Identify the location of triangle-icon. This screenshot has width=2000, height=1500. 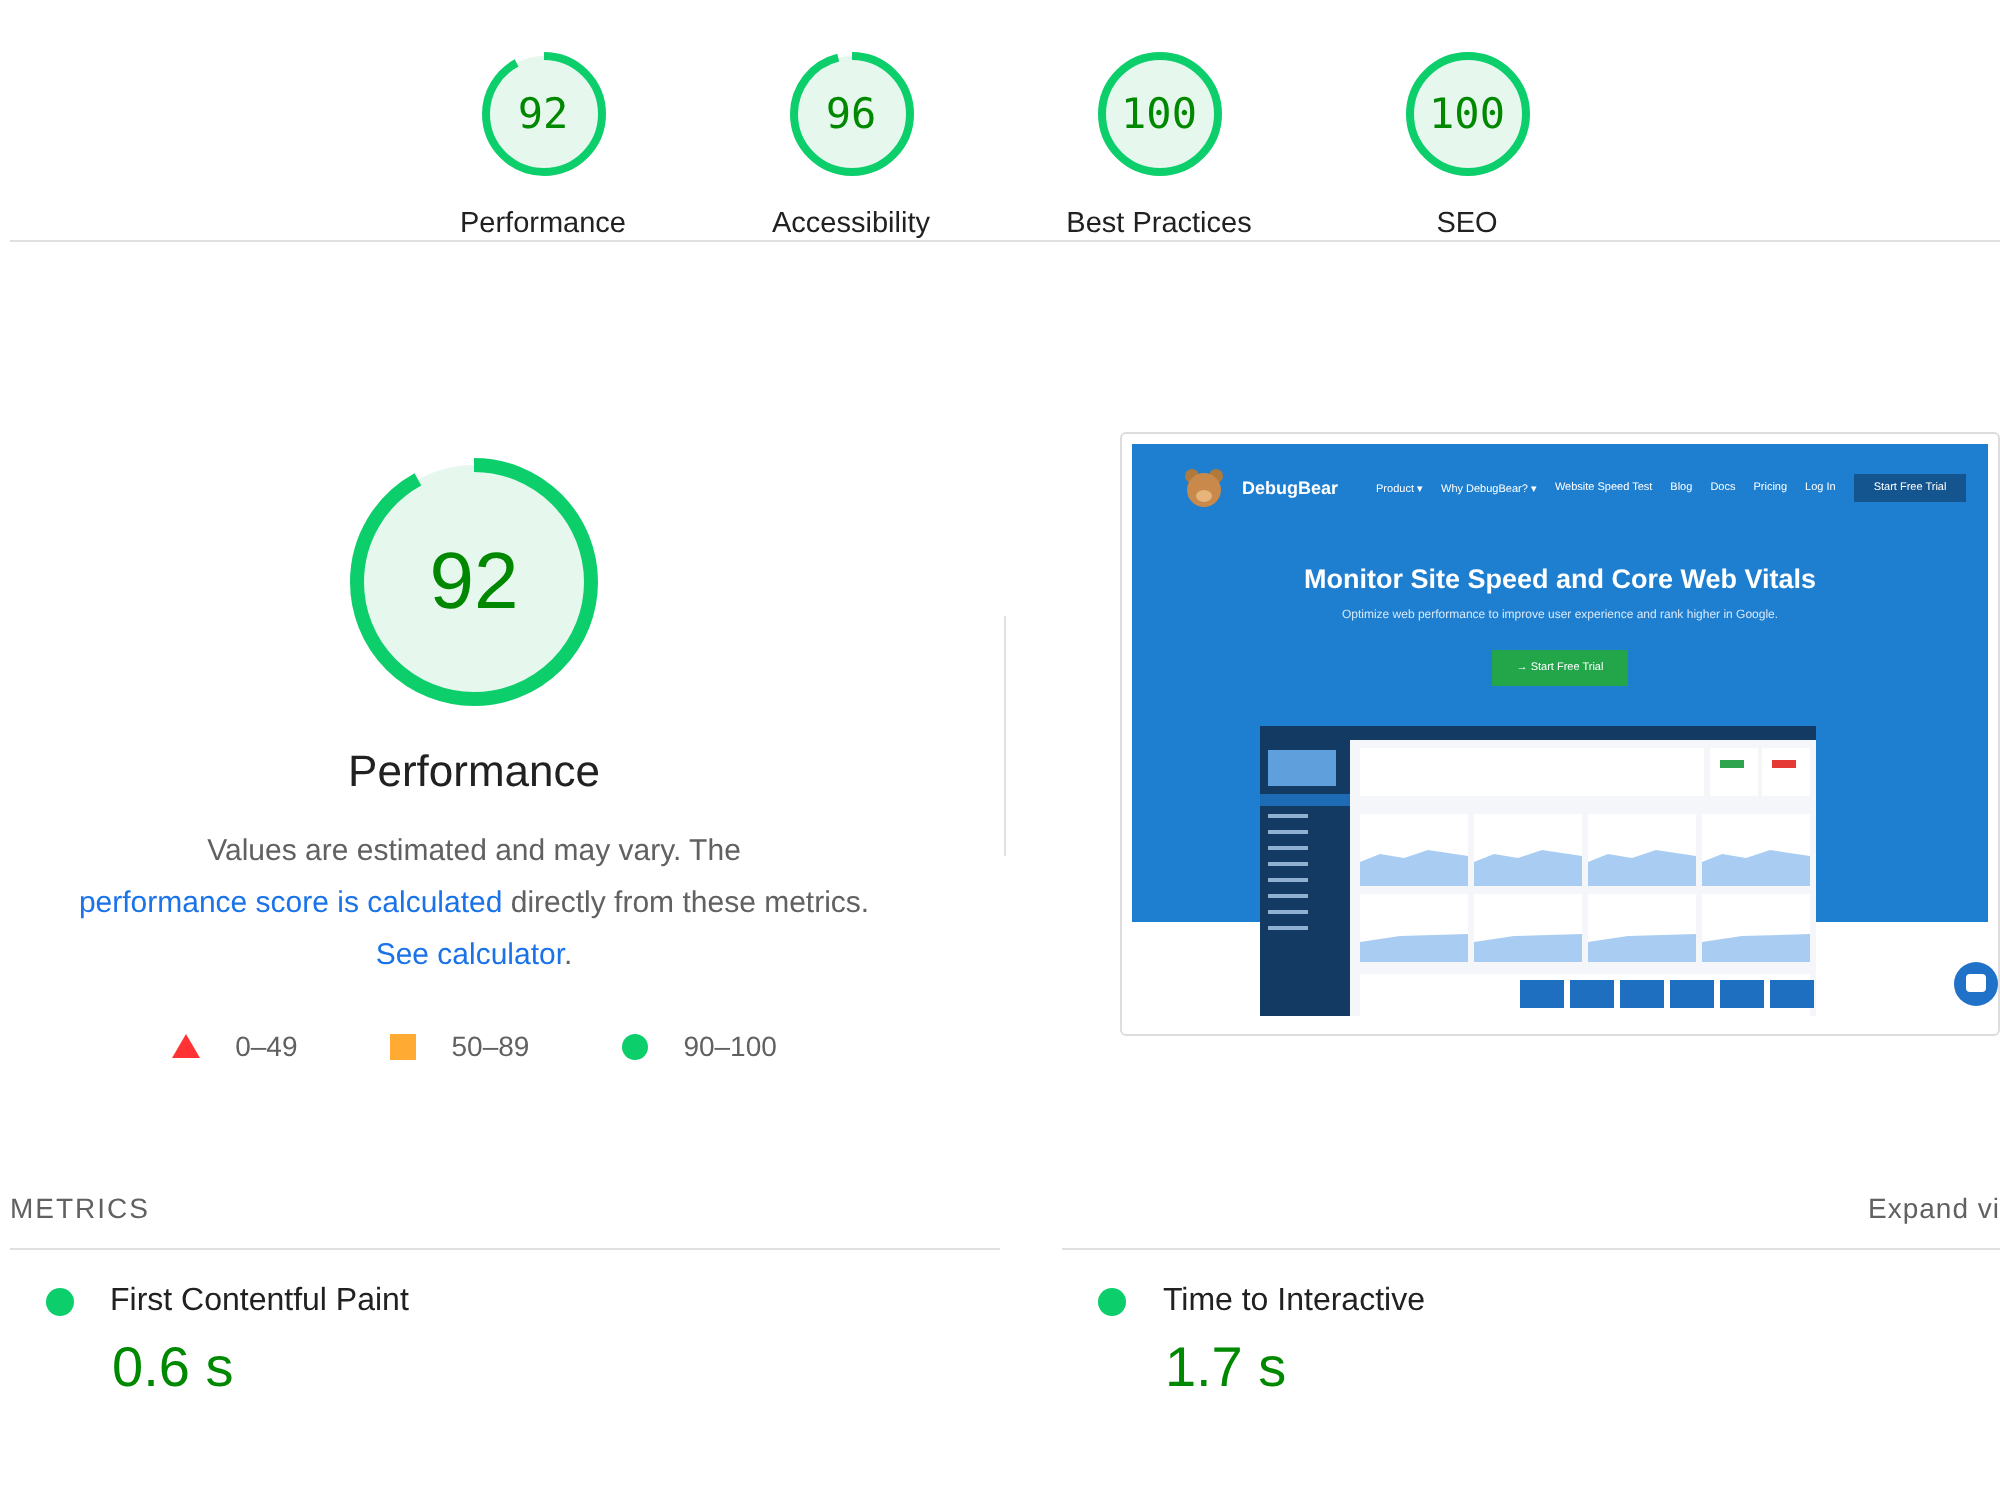
(185, 1046).